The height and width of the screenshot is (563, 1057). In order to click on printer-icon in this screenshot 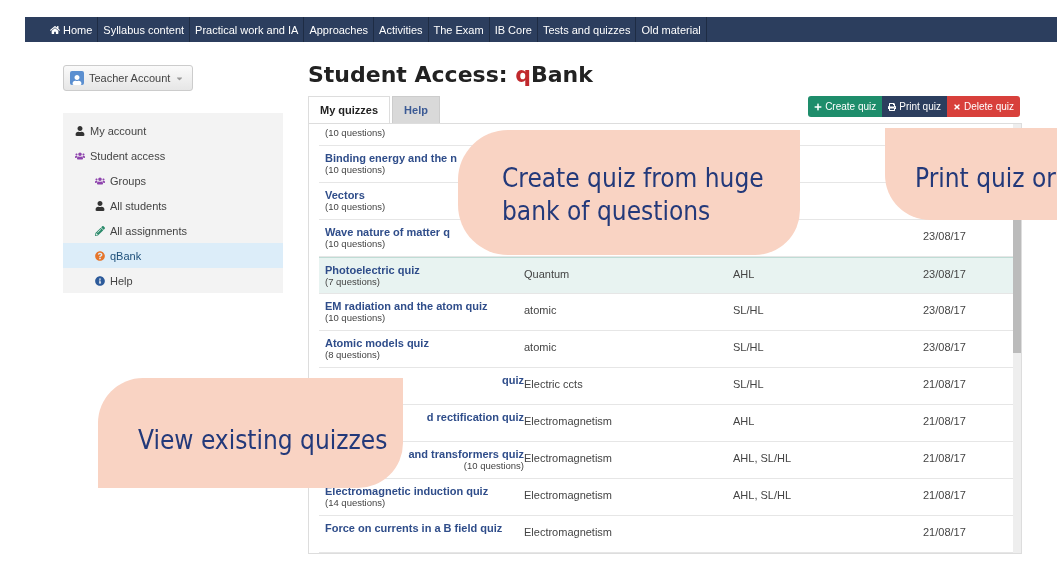, I will do `click(892, 106)`.